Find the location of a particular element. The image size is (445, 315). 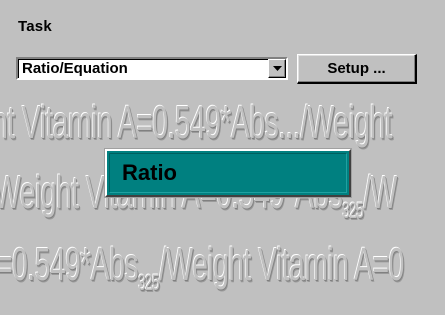

watermark-line-2-sub: 325 is located at coordinates (353, 211).